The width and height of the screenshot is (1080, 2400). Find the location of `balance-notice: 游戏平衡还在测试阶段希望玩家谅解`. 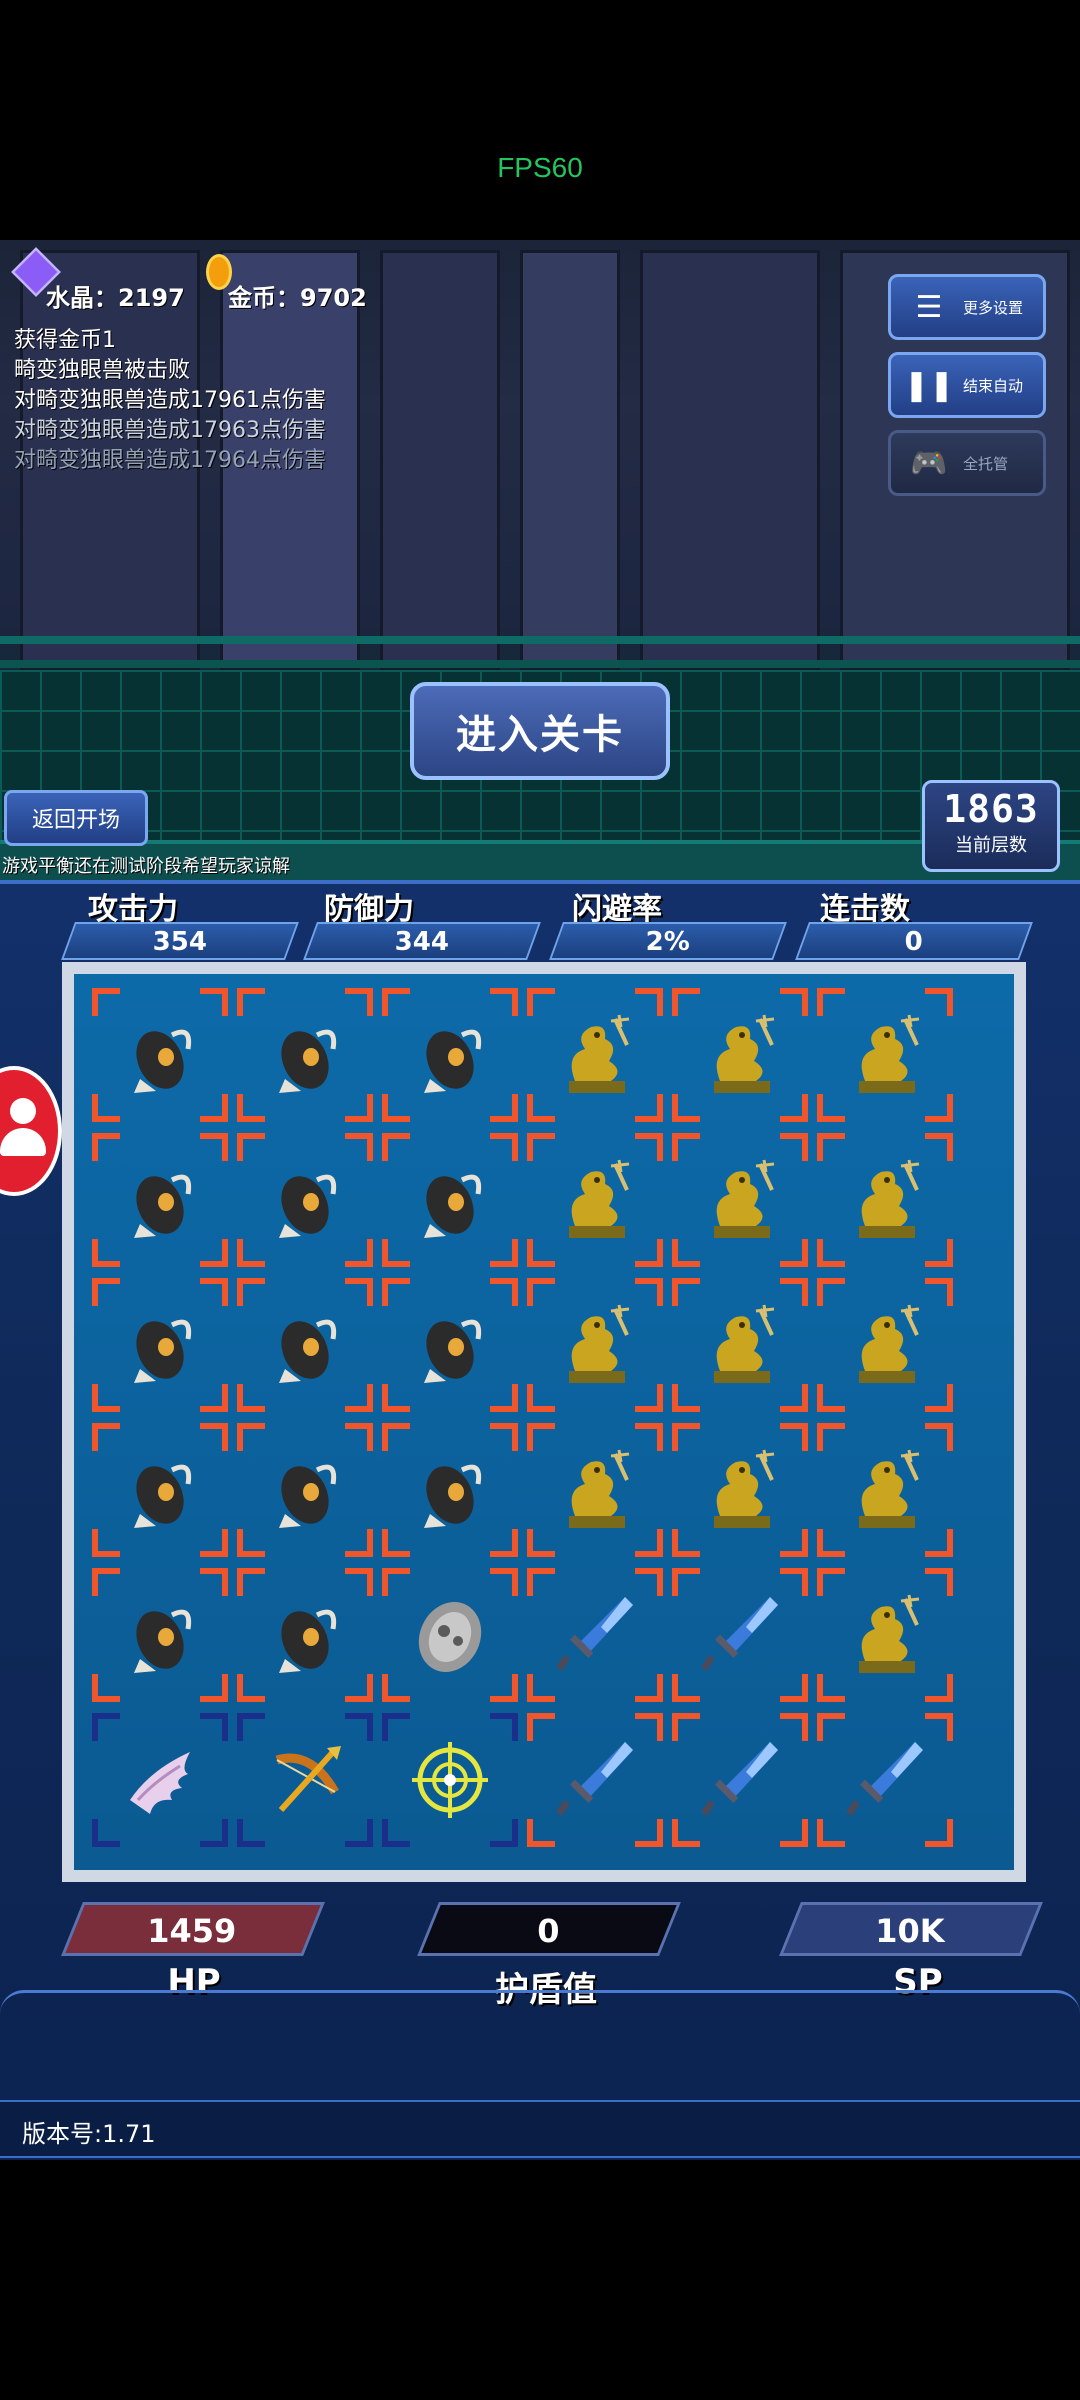

balance-notice: 游戏平衡还在测试阶段希望玩家谅解 is located at coordinates (146, 866).